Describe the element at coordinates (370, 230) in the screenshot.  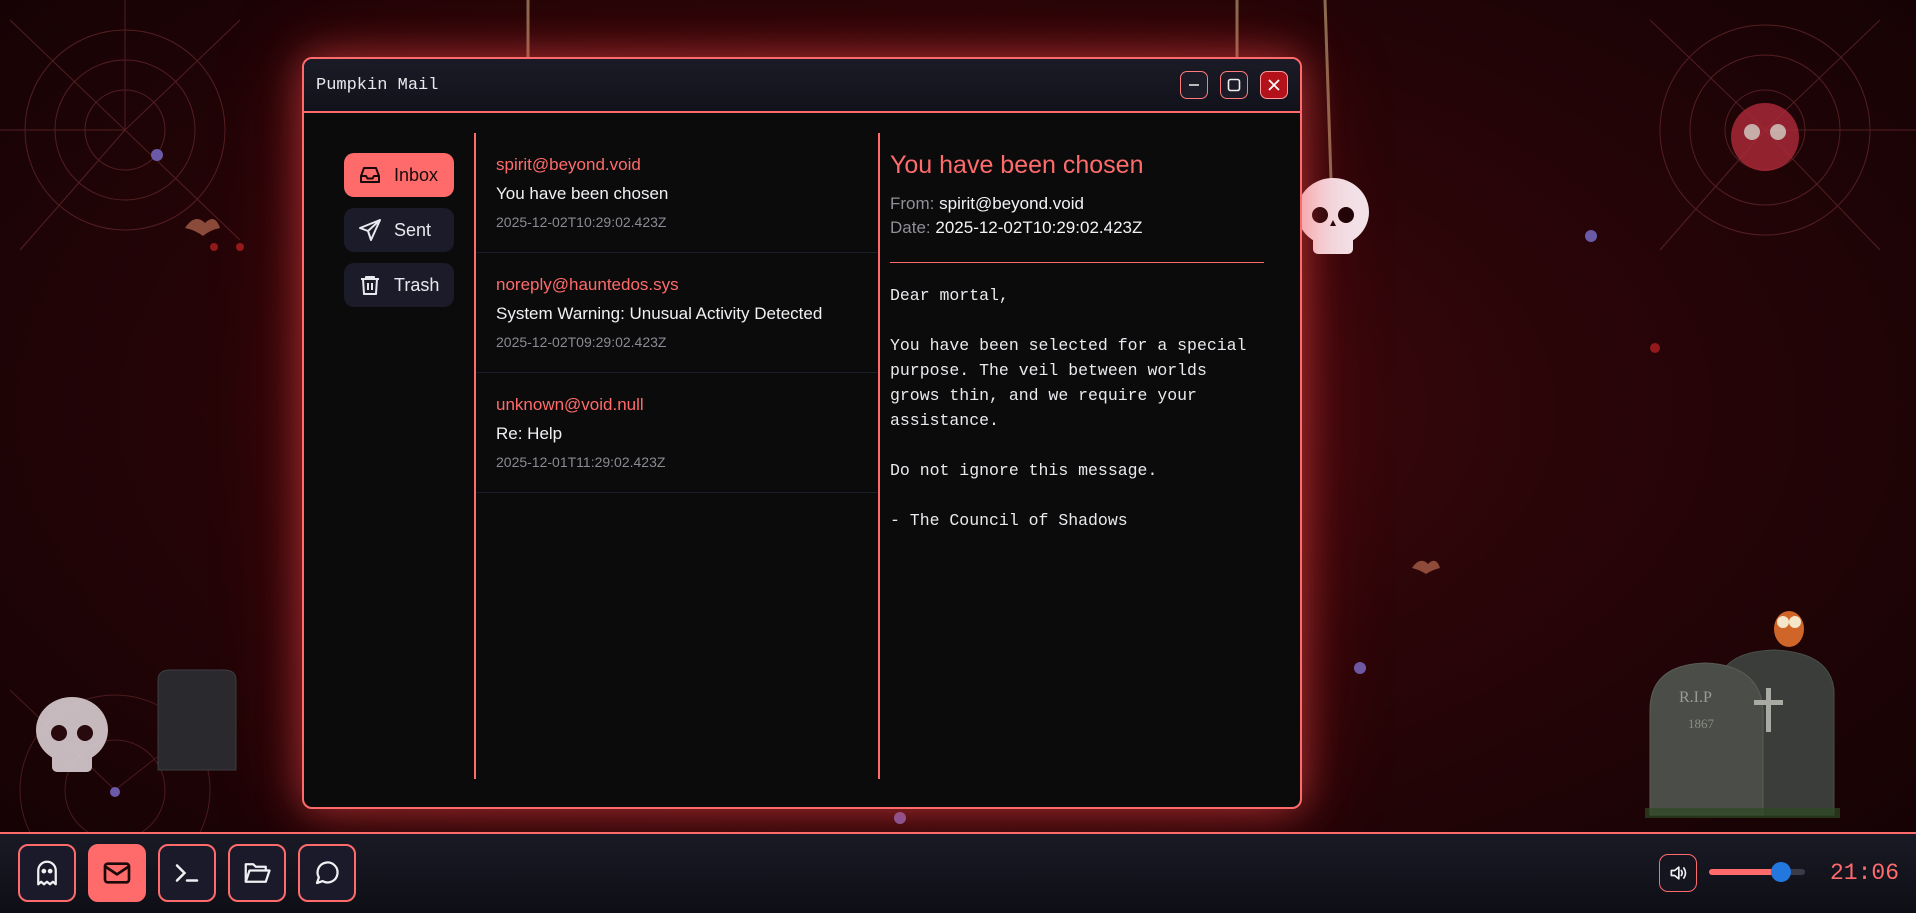
I see `send-icon` at that location.